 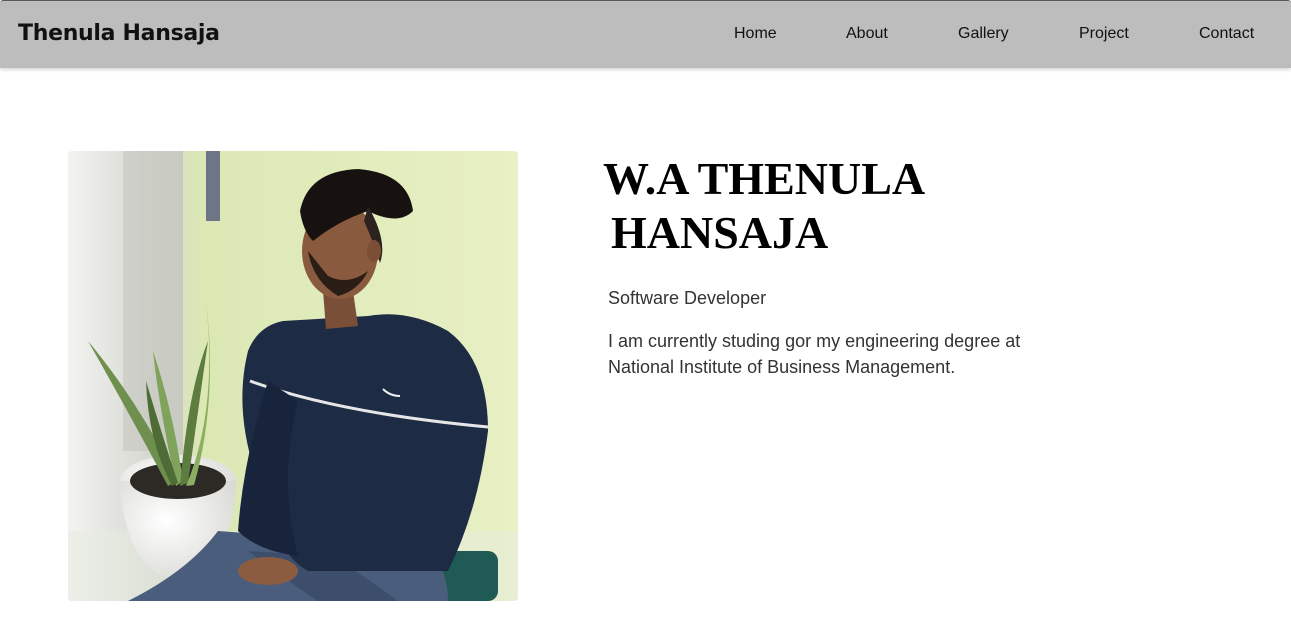 I want to click on hero-name-line2: HANSAJA, so click(x=720, y=232).